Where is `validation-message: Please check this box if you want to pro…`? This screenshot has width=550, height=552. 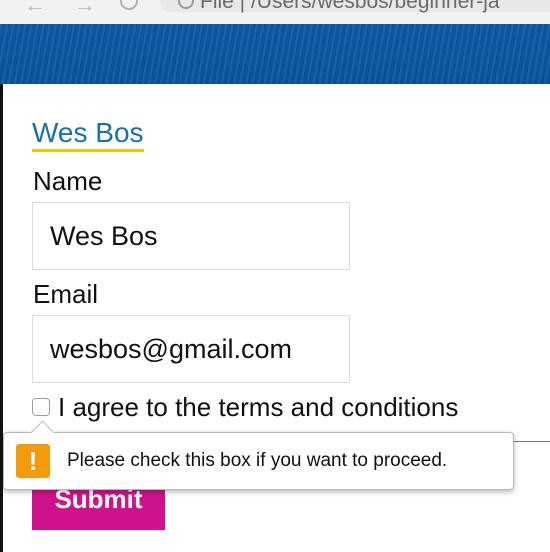
validation-message: Please check this box if you want to pro… is located at coordinates (257, 460).